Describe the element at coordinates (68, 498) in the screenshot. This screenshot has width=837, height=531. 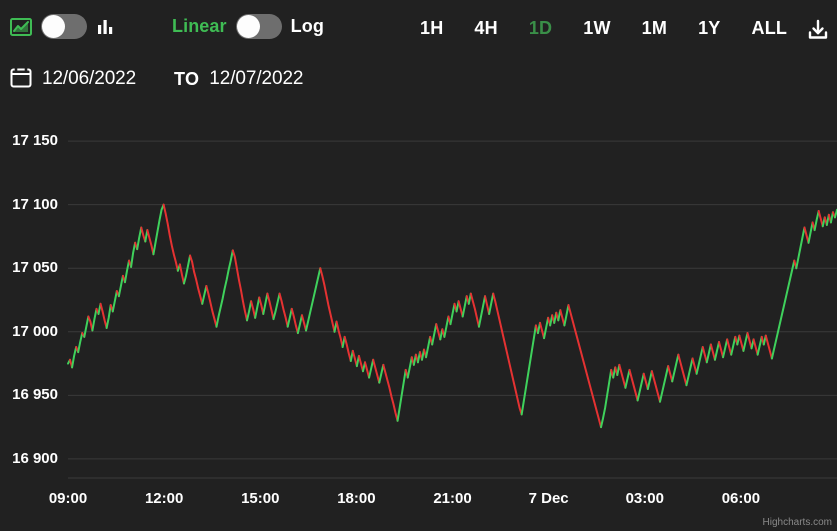
I see `x-axis-tick-label: 09:00` at that location.